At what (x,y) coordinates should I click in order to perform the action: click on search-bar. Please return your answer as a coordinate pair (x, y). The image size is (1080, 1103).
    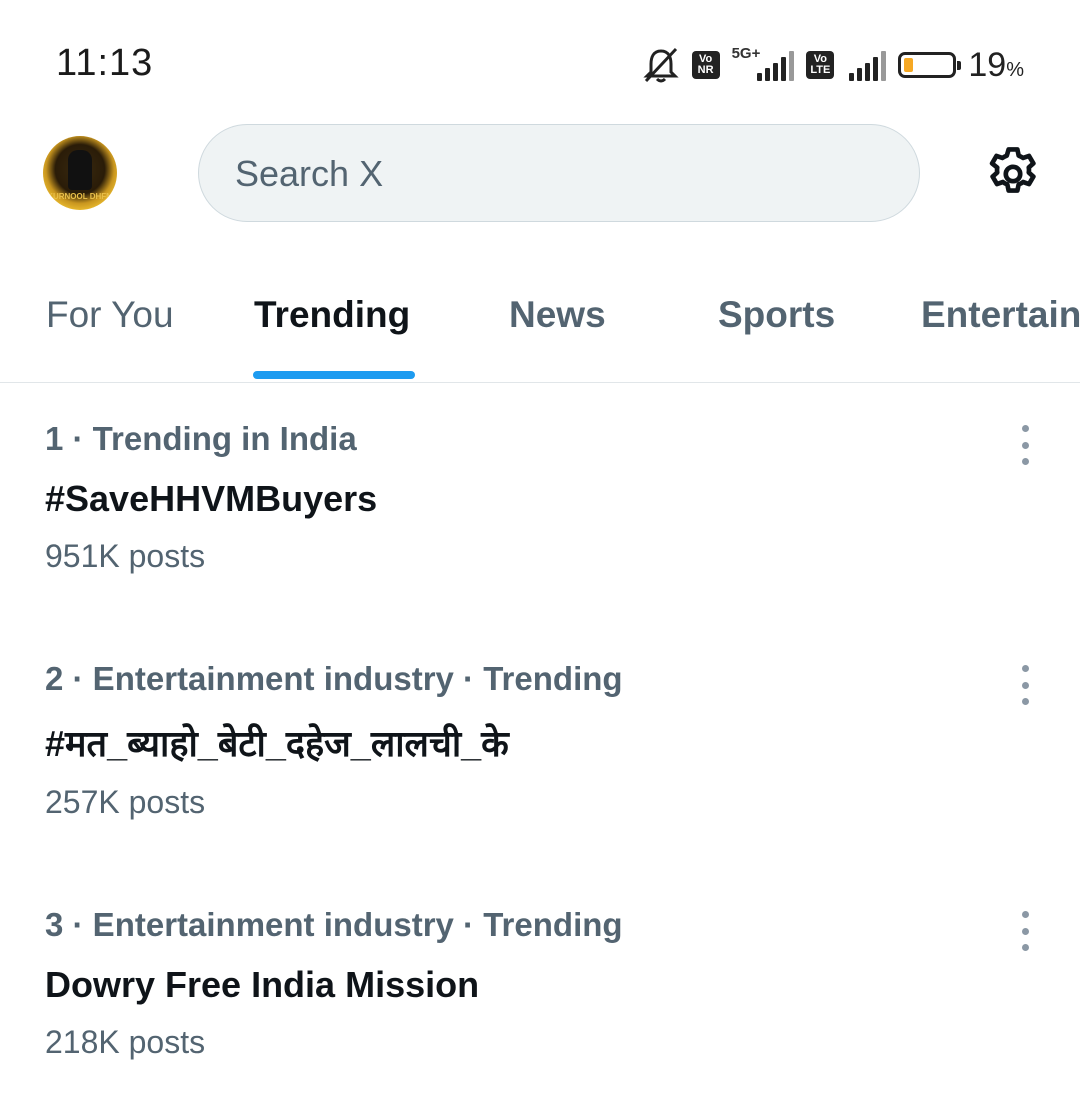
    Looking at the image, I should click on (559, 173).